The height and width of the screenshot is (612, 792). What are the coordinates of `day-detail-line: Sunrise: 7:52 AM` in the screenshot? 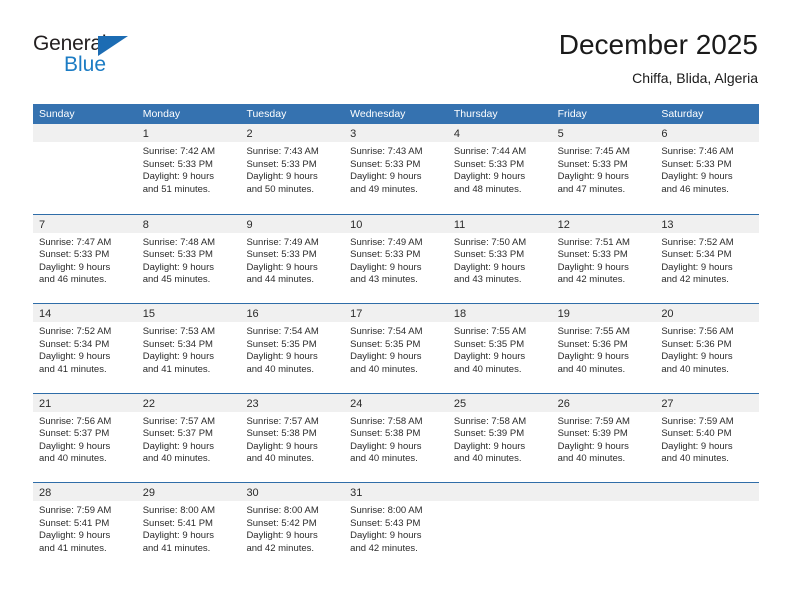 It's located at (697, 242).